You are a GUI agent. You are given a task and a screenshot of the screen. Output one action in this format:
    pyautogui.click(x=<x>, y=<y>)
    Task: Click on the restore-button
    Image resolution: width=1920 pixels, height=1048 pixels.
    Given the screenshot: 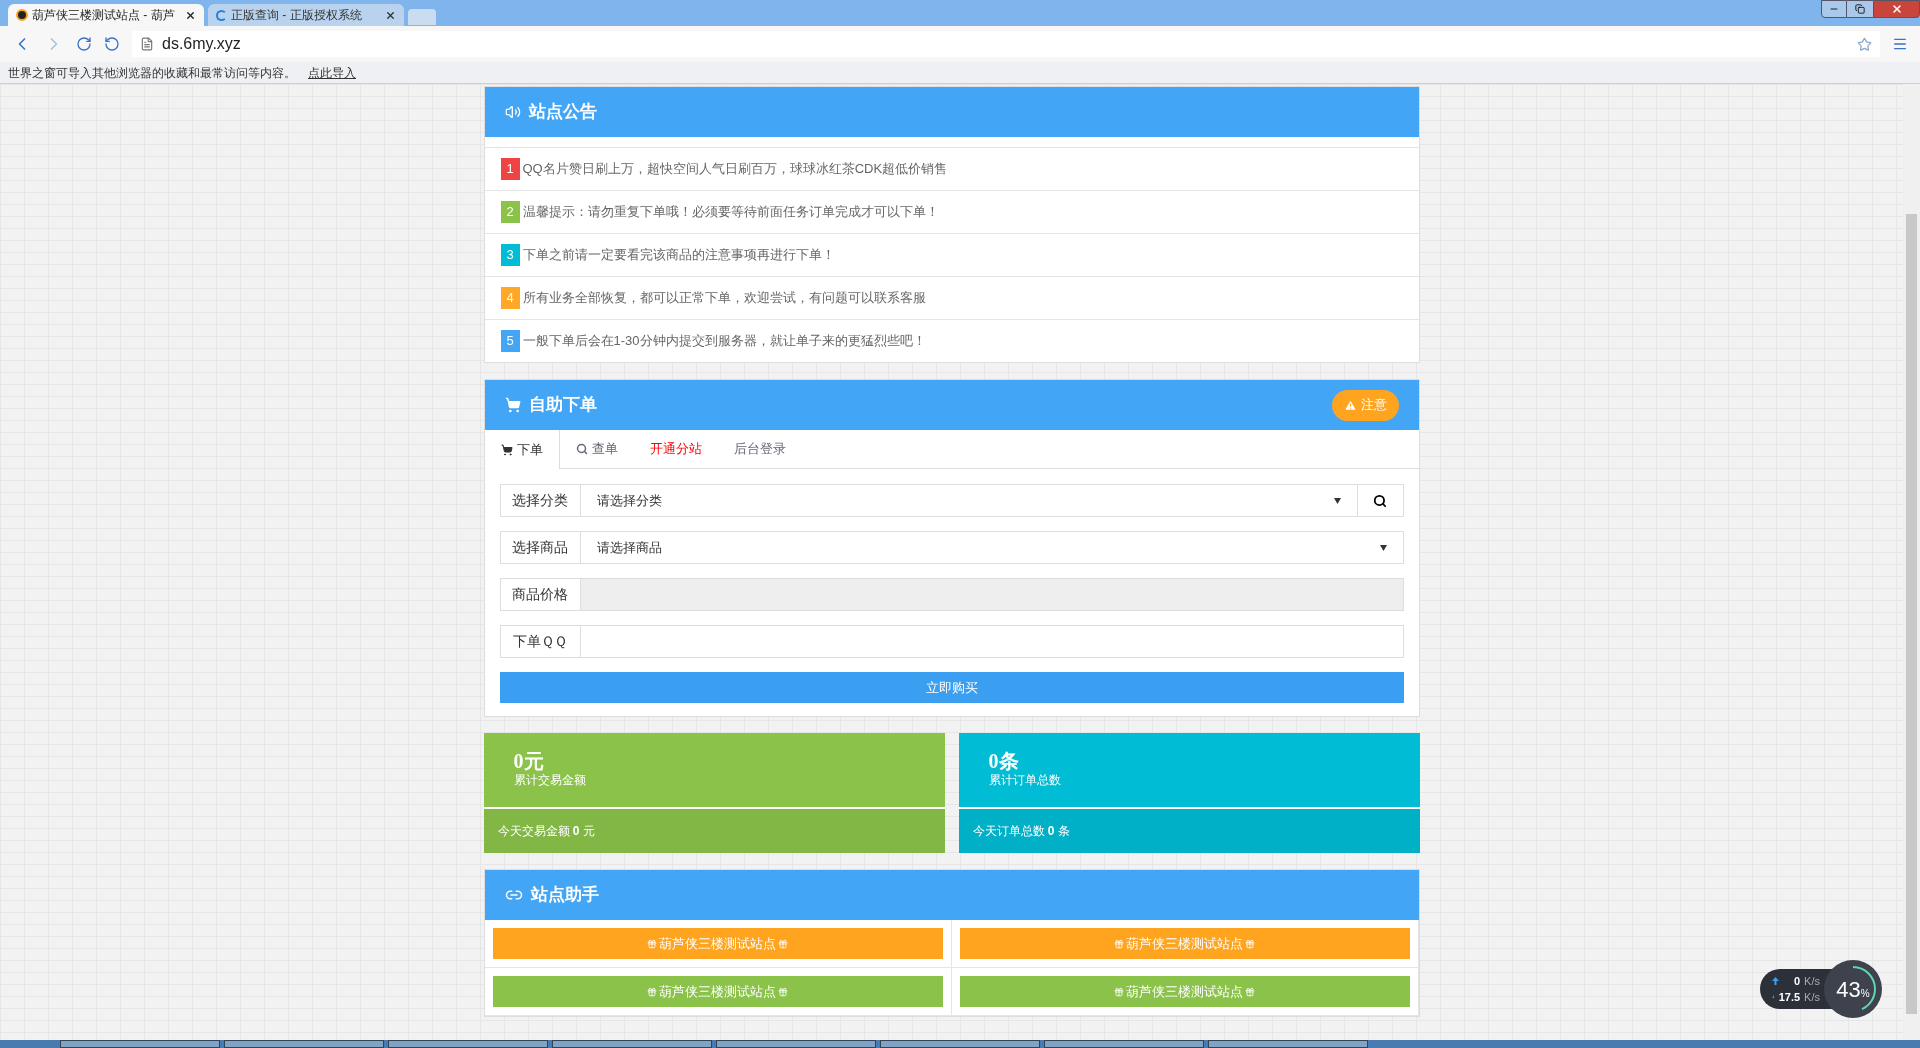 What is the action you would take?
    pyautogui.click(x=1860, y=9)
    